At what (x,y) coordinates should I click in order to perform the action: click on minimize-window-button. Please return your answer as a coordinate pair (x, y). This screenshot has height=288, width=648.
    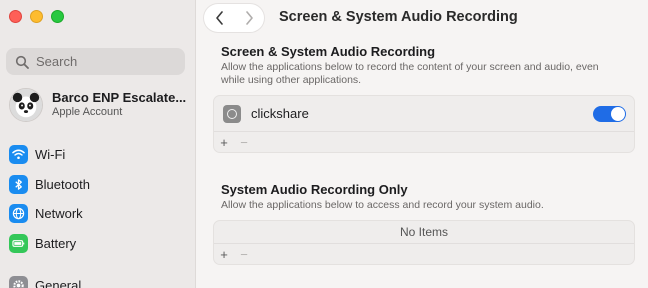
    Looking at the image, I should click on (36, 16).